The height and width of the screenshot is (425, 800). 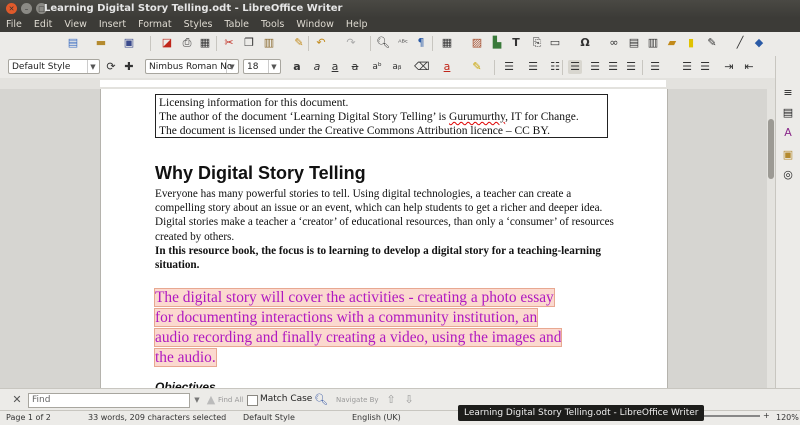 I want to click on spelling-icon: ᴬᴮᶜ, so click(x=403, y=43).